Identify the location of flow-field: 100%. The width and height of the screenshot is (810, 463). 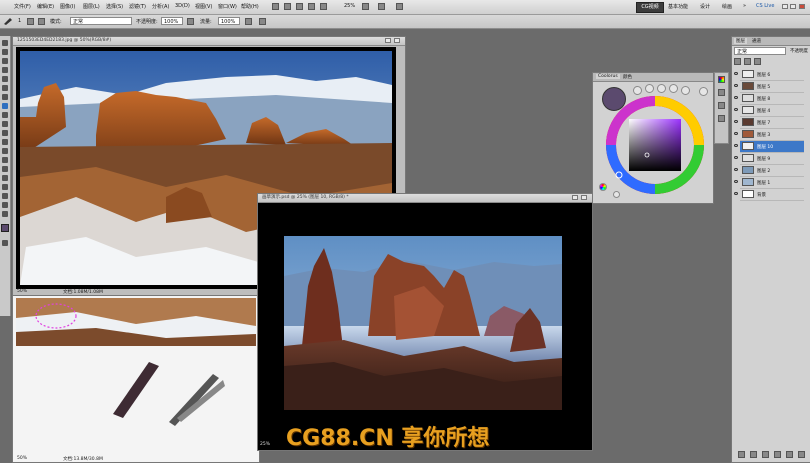
(229, 21).